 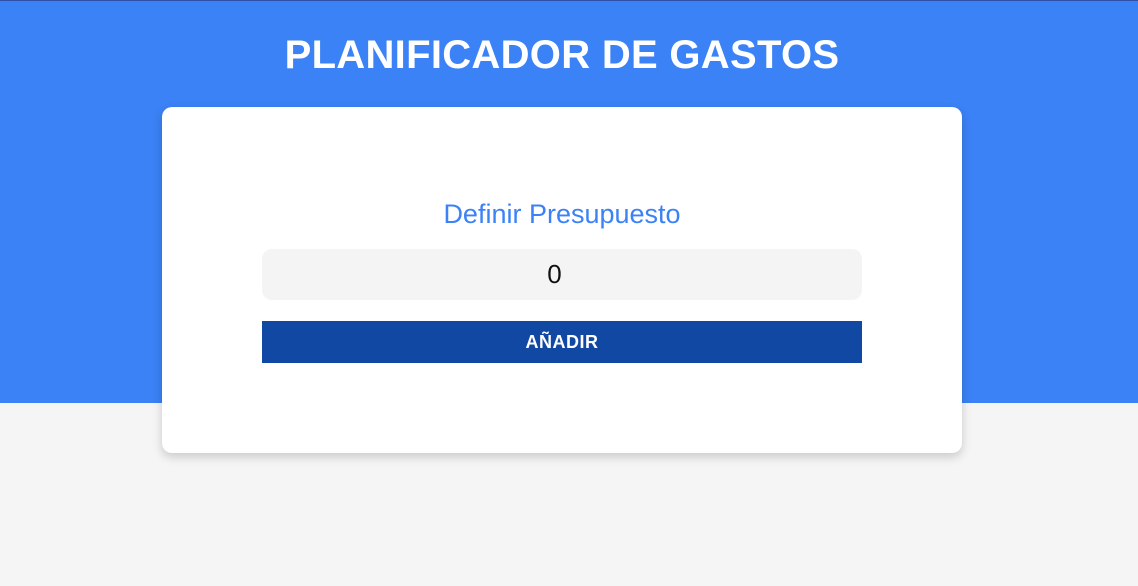 I want to click on add-budget-button: AÑADIR, so click(x=562, y=342).